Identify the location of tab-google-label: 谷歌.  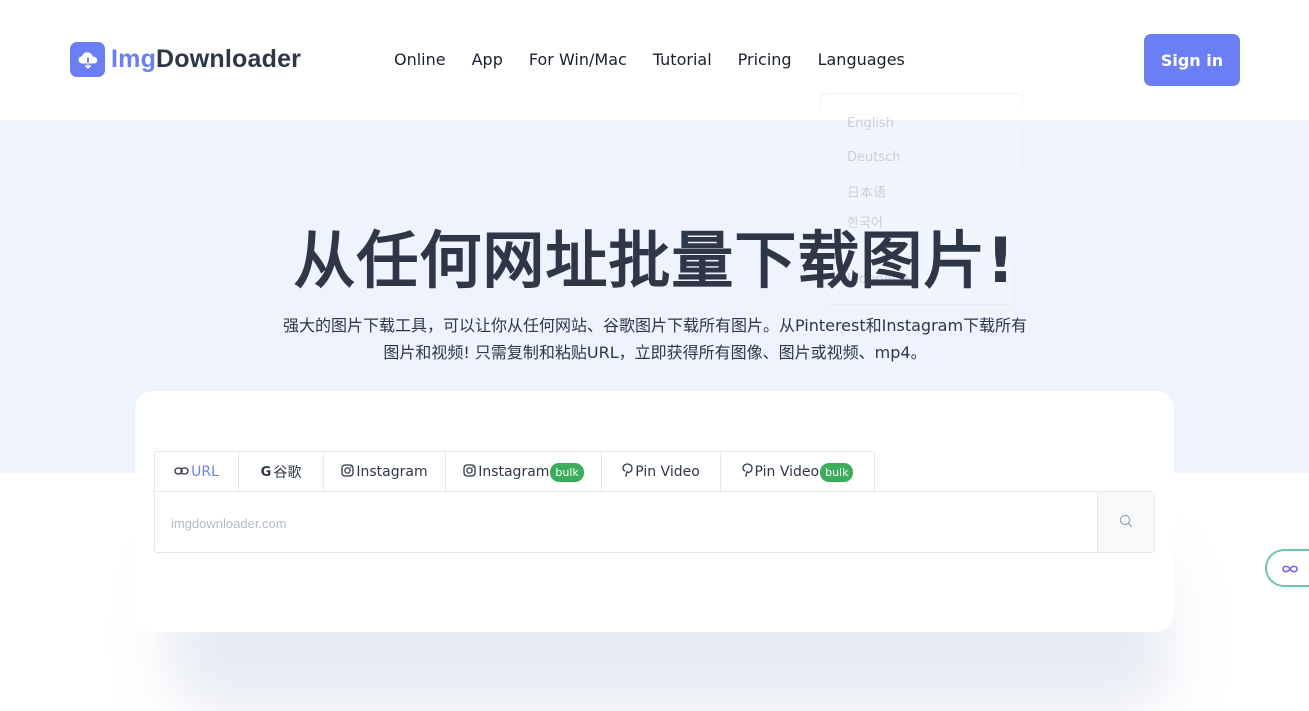
(287, 473).